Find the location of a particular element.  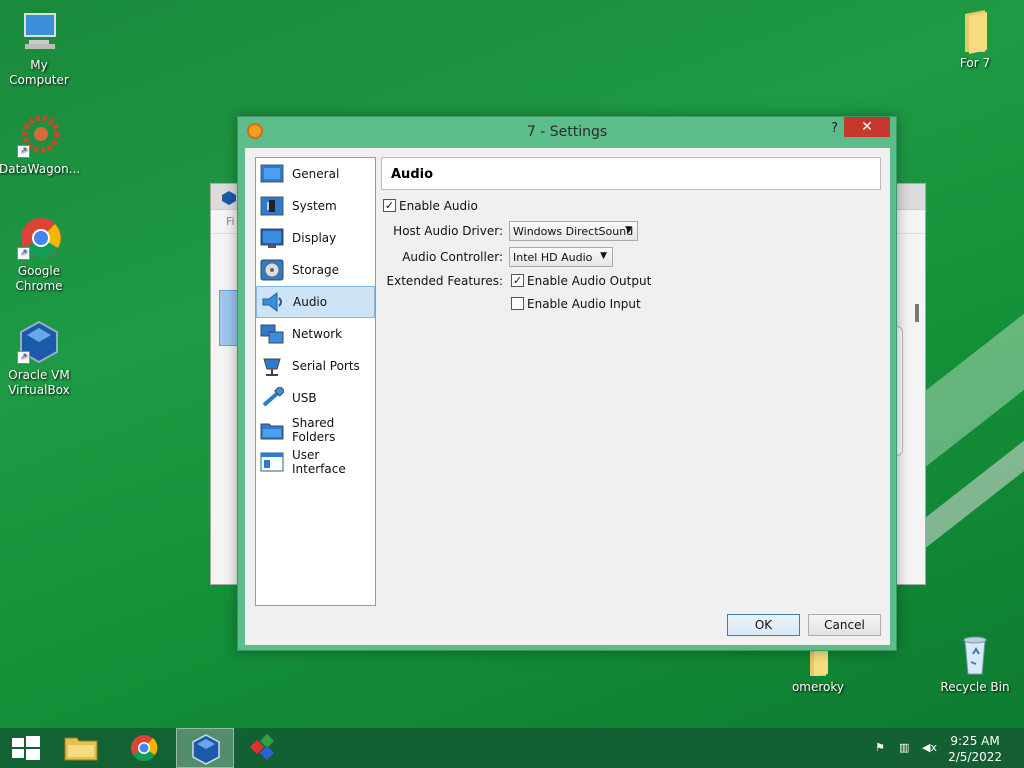

enable-audio-input-label: Enable Audio Input is located at coordinates (584, 304).